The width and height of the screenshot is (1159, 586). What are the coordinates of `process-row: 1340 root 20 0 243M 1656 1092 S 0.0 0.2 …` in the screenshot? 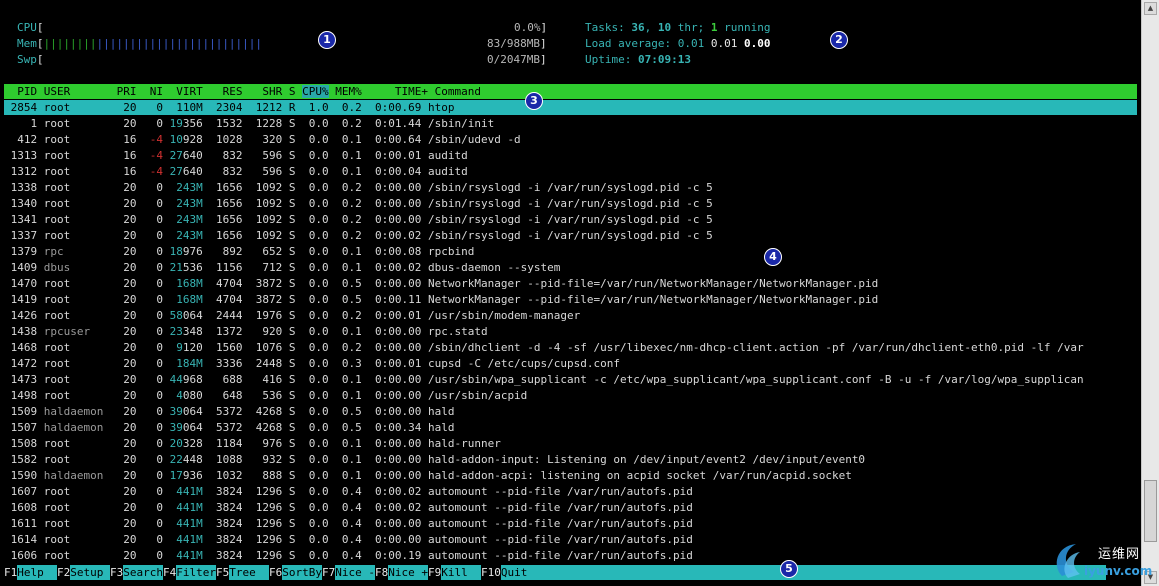 It's located at (358, 204).